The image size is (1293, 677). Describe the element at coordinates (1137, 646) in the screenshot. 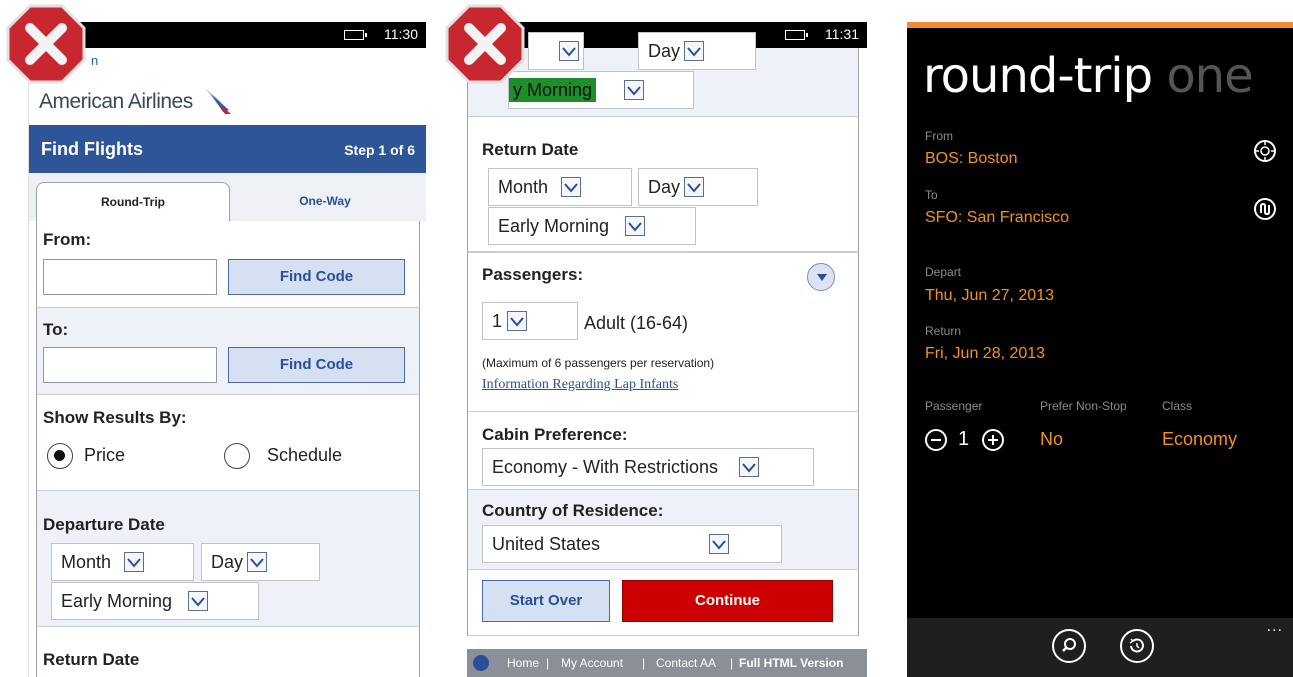

I see `history-icon` at that location.